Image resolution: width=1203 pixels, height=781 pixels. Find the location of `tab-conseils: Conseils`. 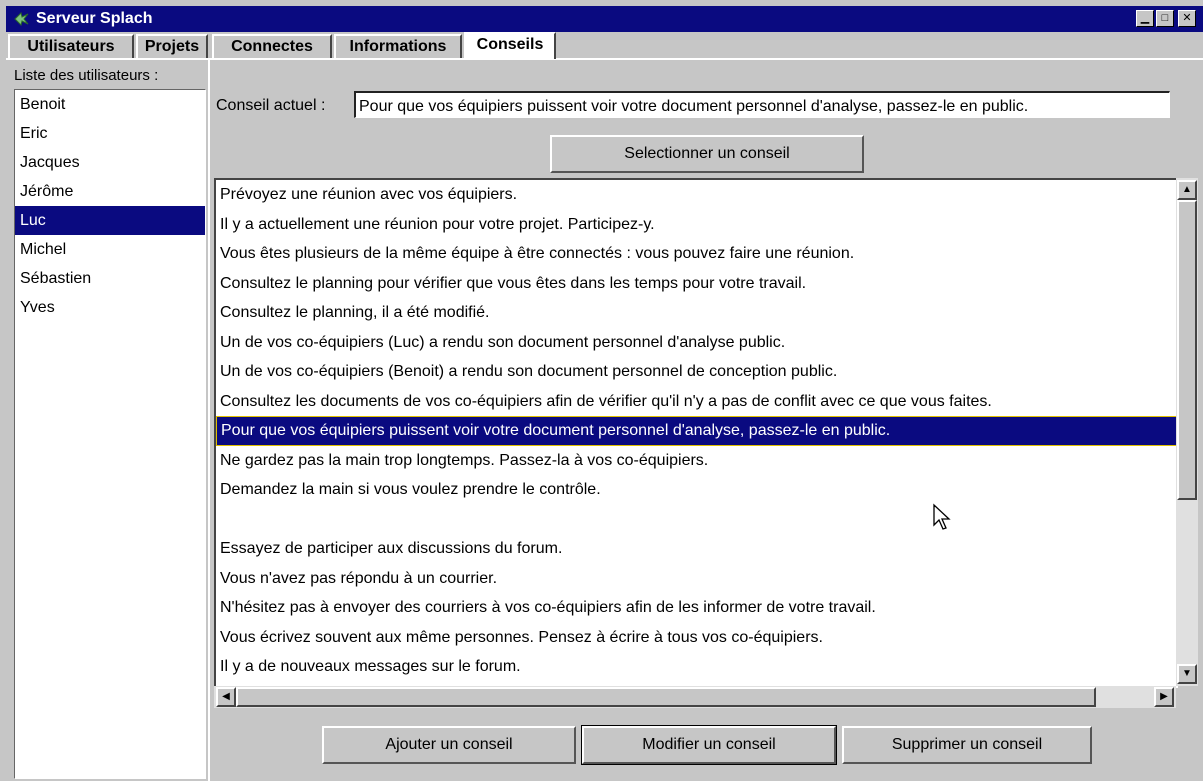

tab-conseils: Conseils is located at coordinates (510, 45).